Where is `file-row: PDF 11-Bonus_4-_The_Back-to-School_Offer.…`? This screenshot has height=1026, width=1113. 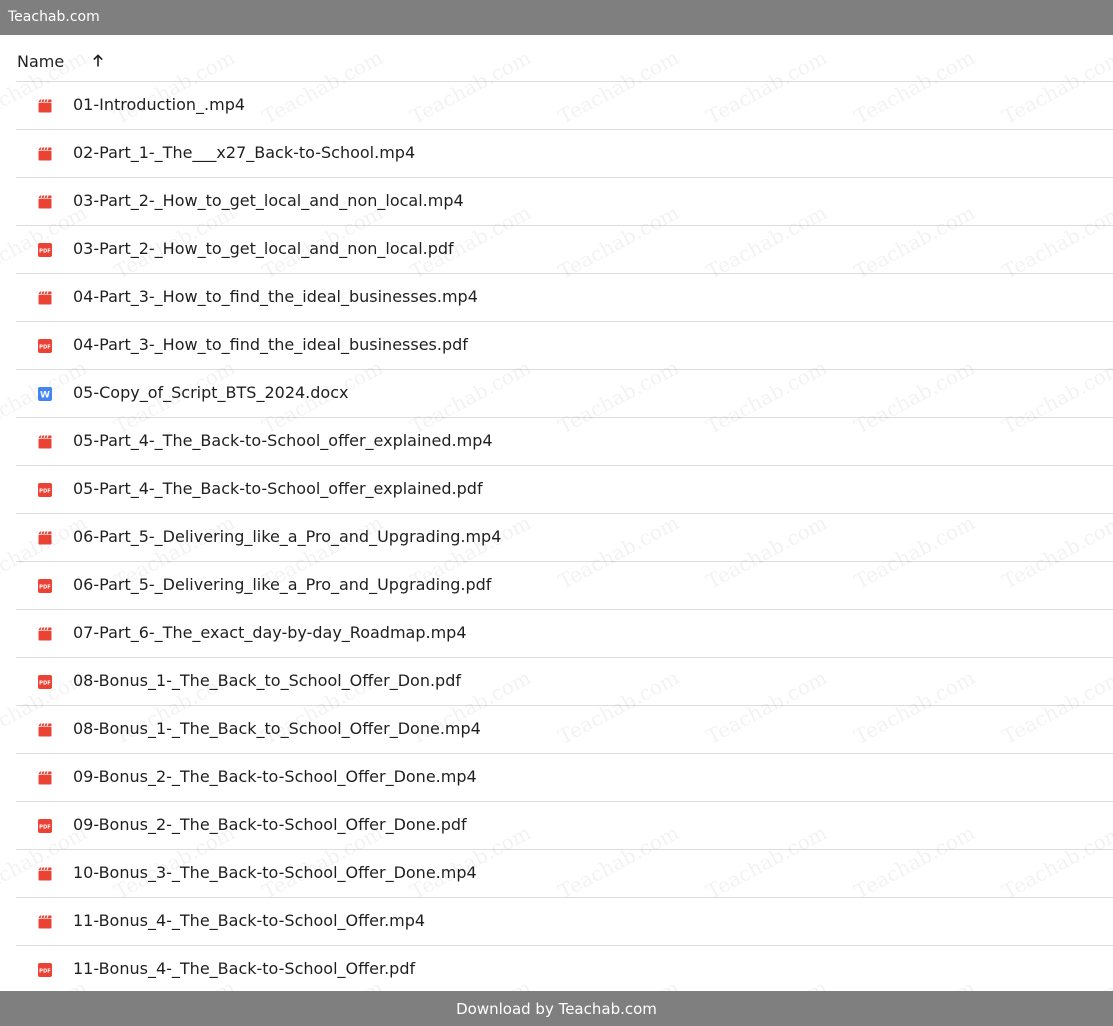 file-row: PDF 11-Bonus_4-_The_Back-to-School_Offer.… is located at coordinates (564, 970).